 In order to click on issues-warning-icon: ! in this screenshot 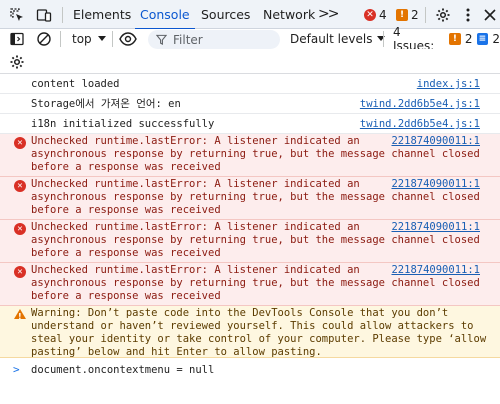, I will do `click(455, 39)`.